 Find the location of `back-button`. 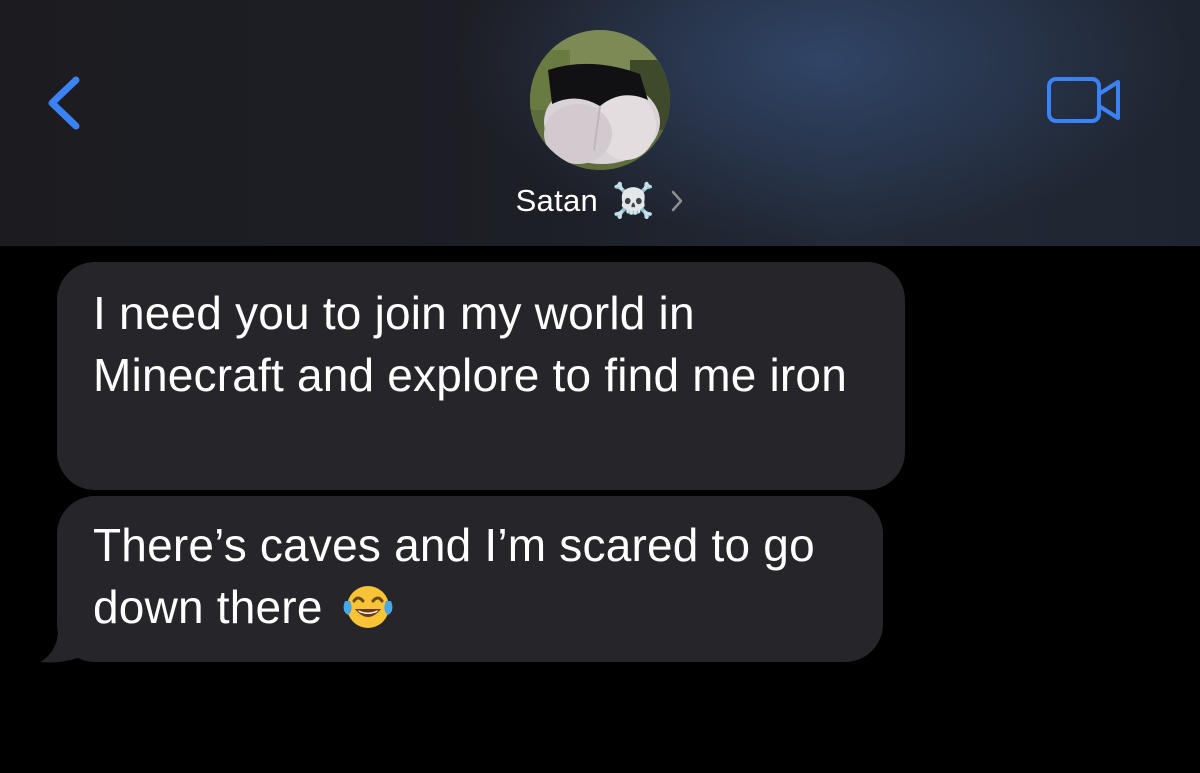

back-button is located at coordinates (65, 103).